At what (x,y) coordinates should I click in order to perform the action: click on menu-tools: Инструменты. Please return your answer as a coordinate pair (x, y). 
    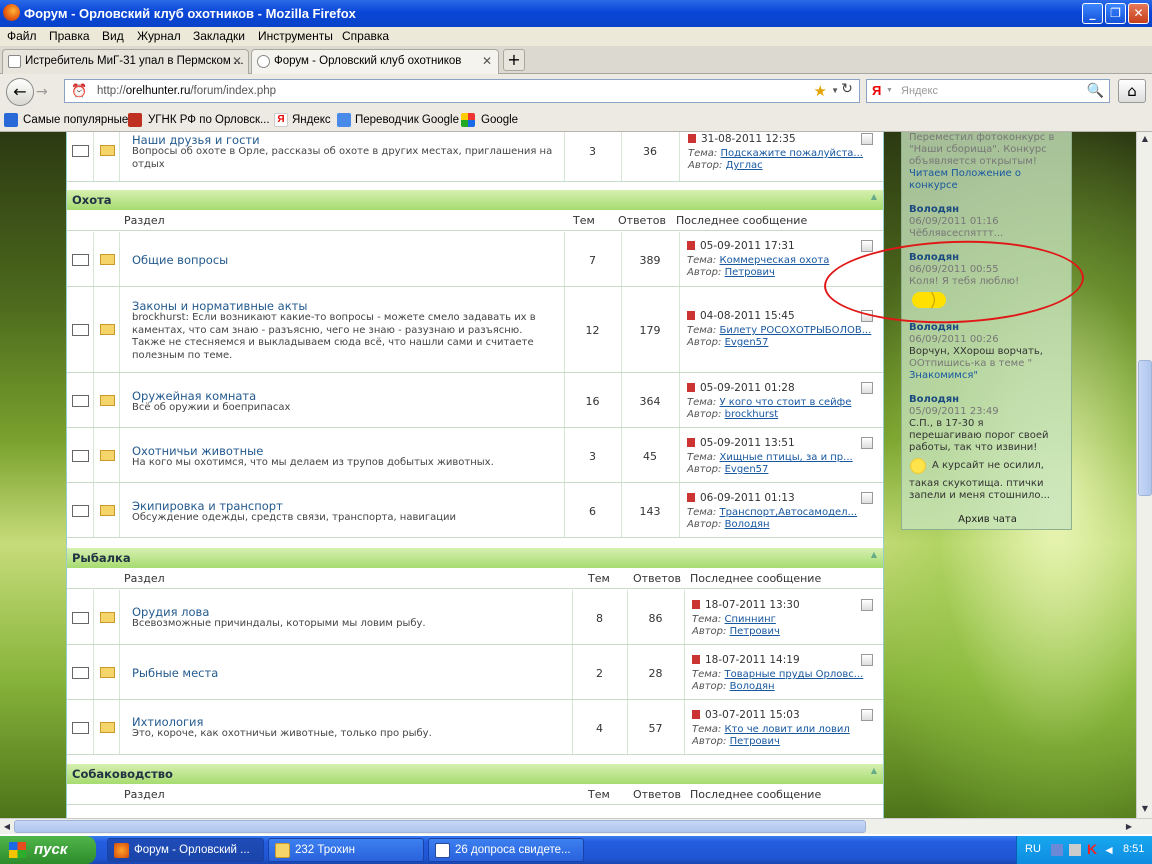
    Looking at the image, I should click on (295, 36).